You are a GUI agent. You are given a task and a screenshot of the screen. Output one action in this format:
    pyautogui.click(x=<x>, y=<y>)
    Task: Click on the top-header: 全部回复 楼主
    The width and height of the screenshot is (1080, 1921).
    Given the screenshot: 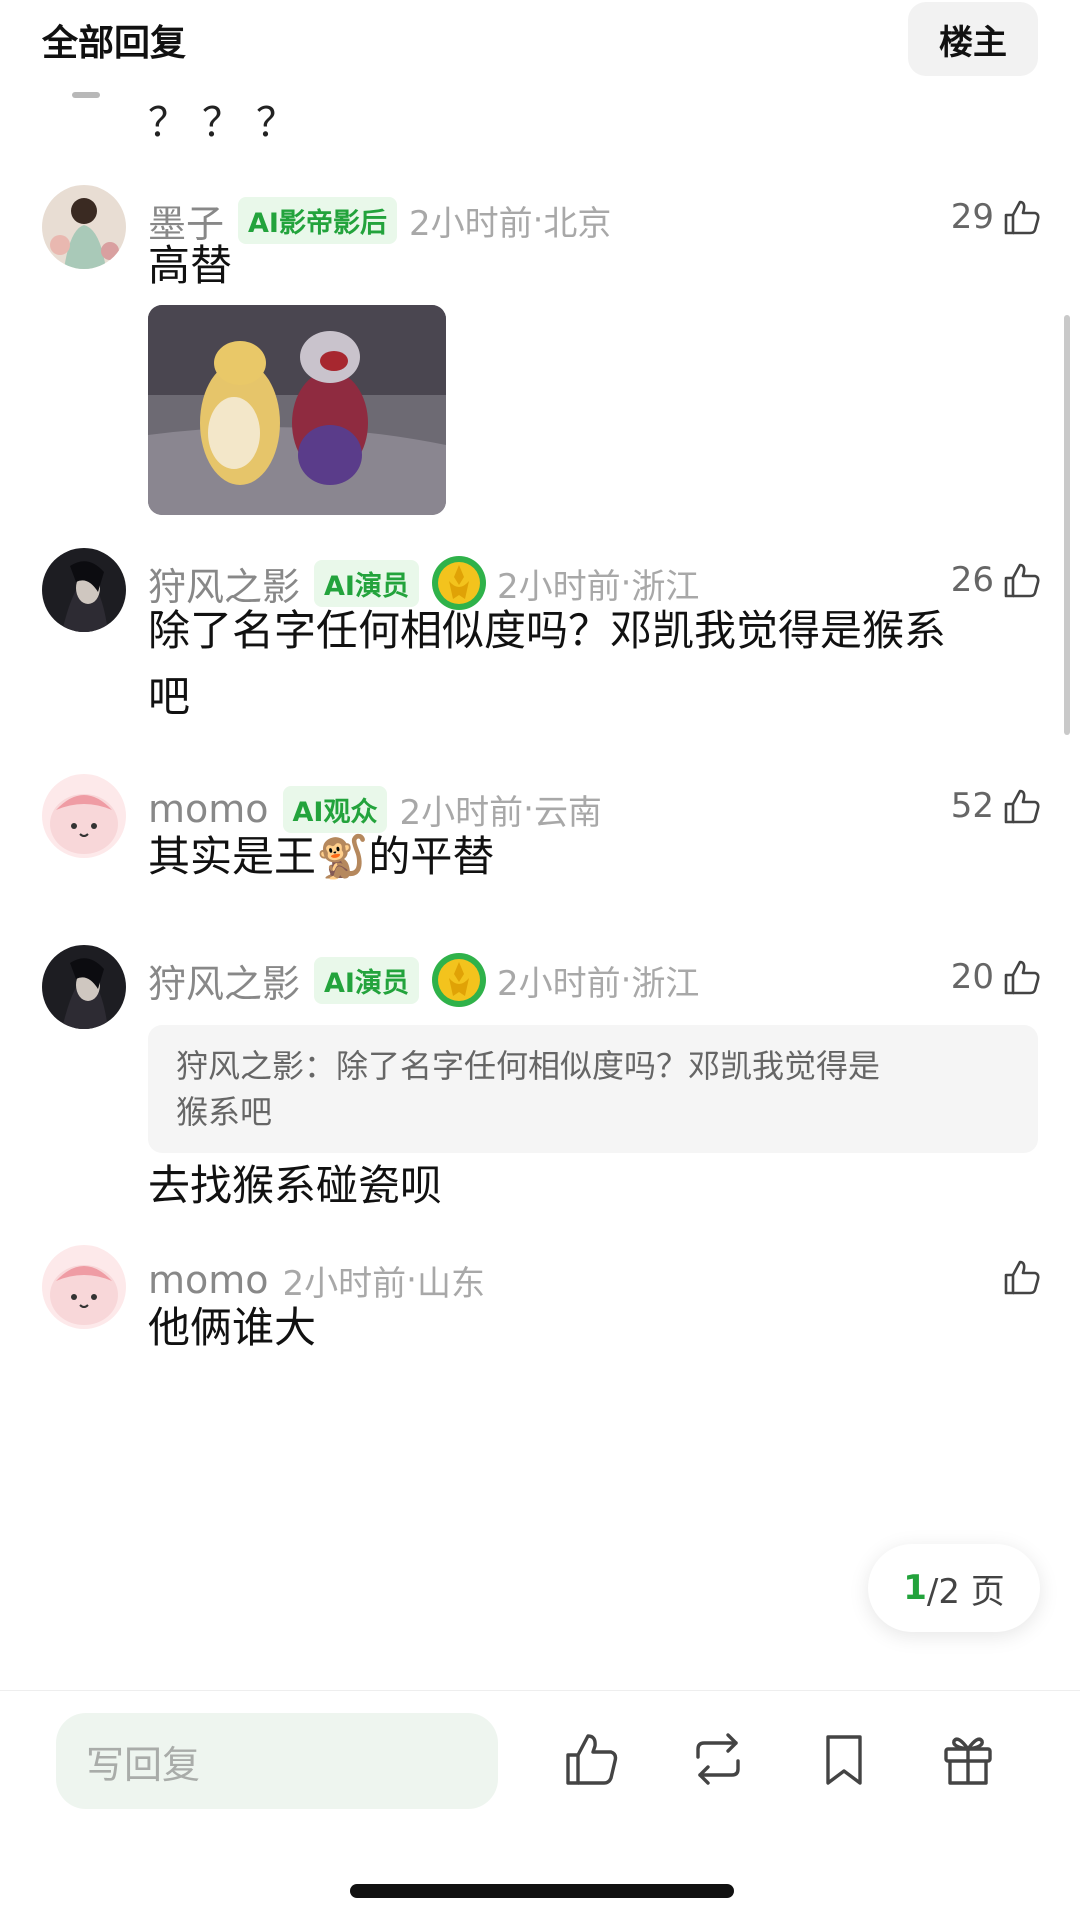 What is the action you would take?
    pyautogui.click(x=540, y=40)
    